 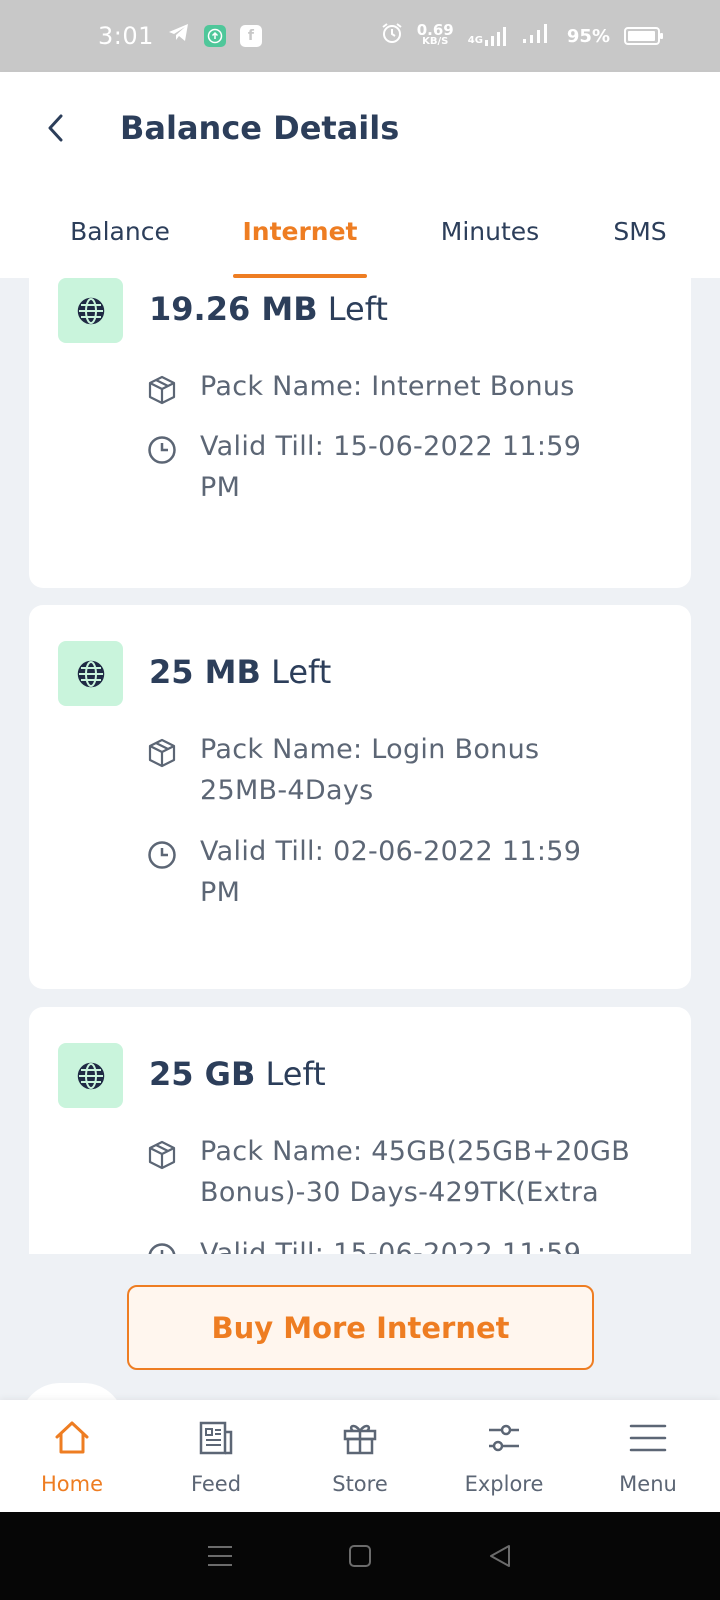 I want to click on data-remaining: 25 MB Left, so click(x=240, y=672).